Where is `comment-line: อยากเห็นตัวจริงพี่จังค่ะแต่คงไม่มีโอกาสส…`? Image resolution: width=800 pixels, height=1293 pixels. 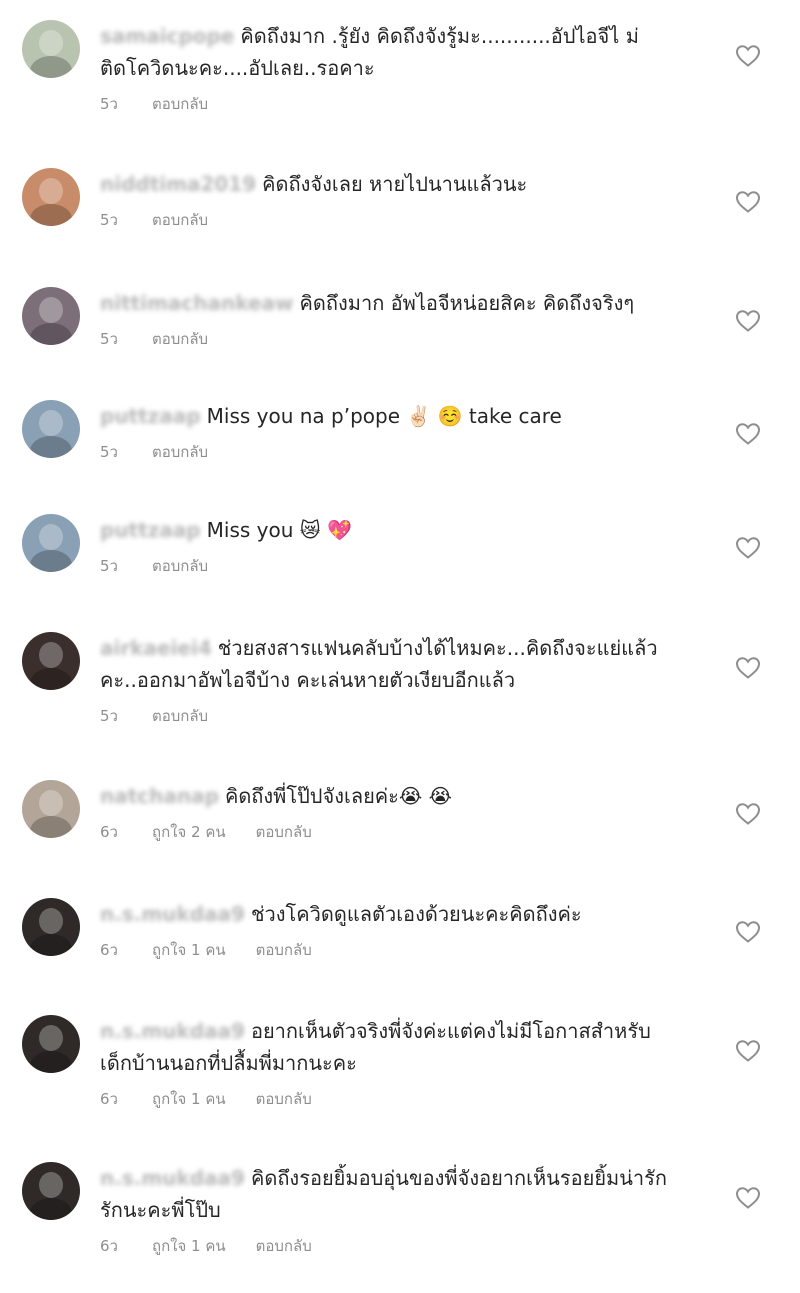
comment-line: อยากเห็นตัวจริงพี่จังค่ะแต่คงไม่มีโอกาสส… is located at coordinates (450, 1031).